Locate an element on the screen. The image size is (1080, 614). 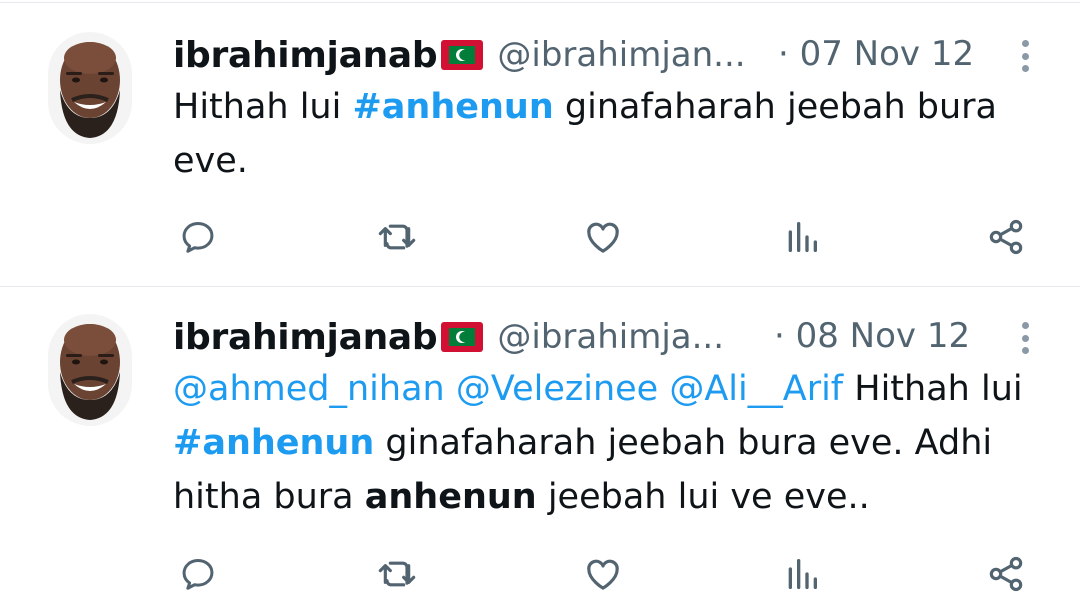
tweet-divider is located at coordinates (540, 286).